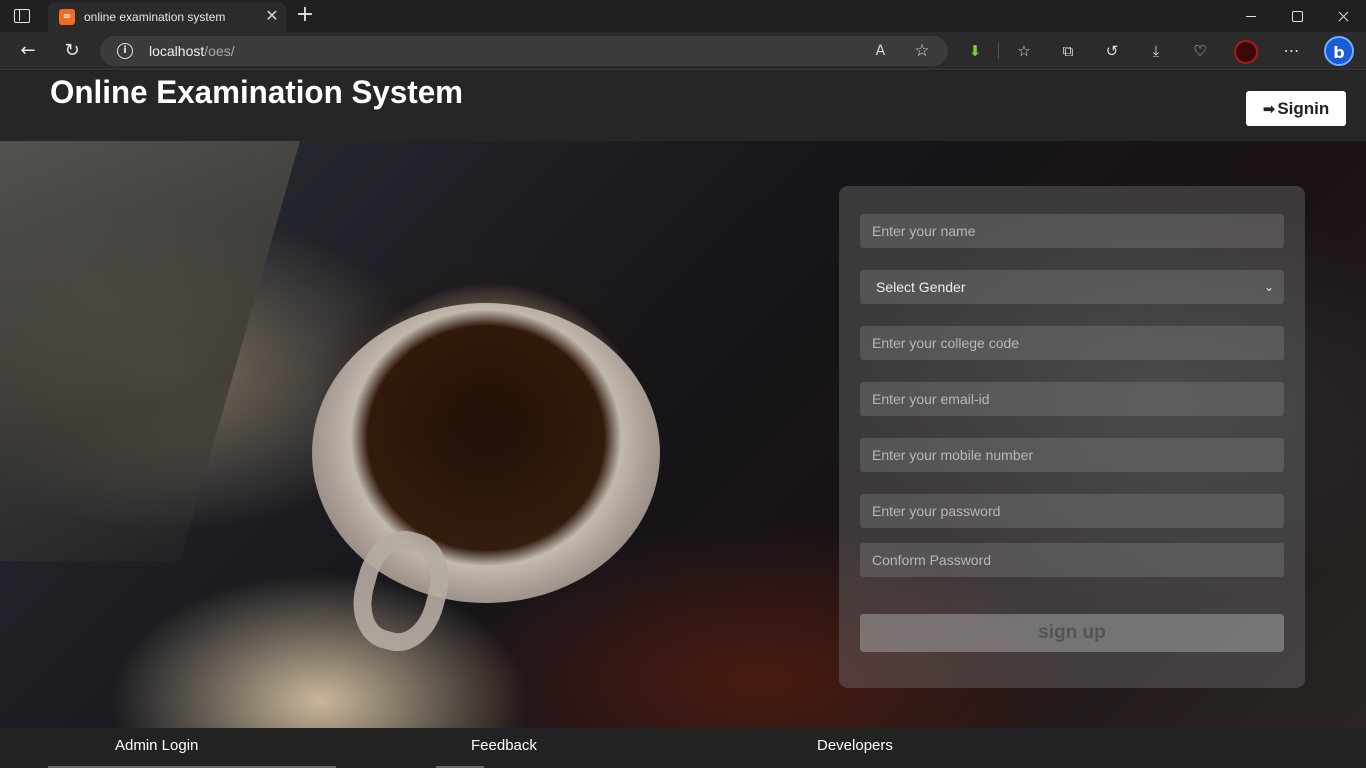  I want to click on window-close-icon, so click(1343, 16).